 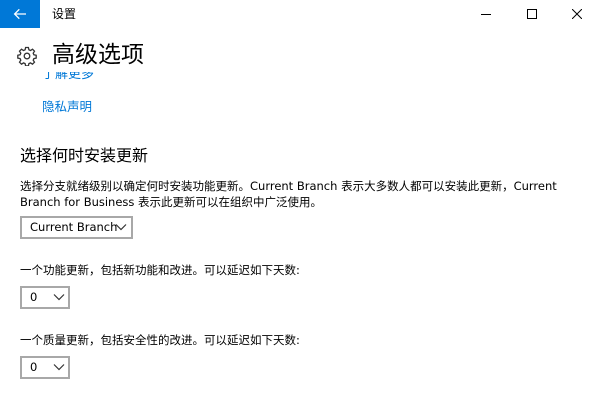 What do you see at coordinates (300, 78) in the screenshot?
I see `scroll-clip-area: 了解更多` at bounding box center [300, 78].